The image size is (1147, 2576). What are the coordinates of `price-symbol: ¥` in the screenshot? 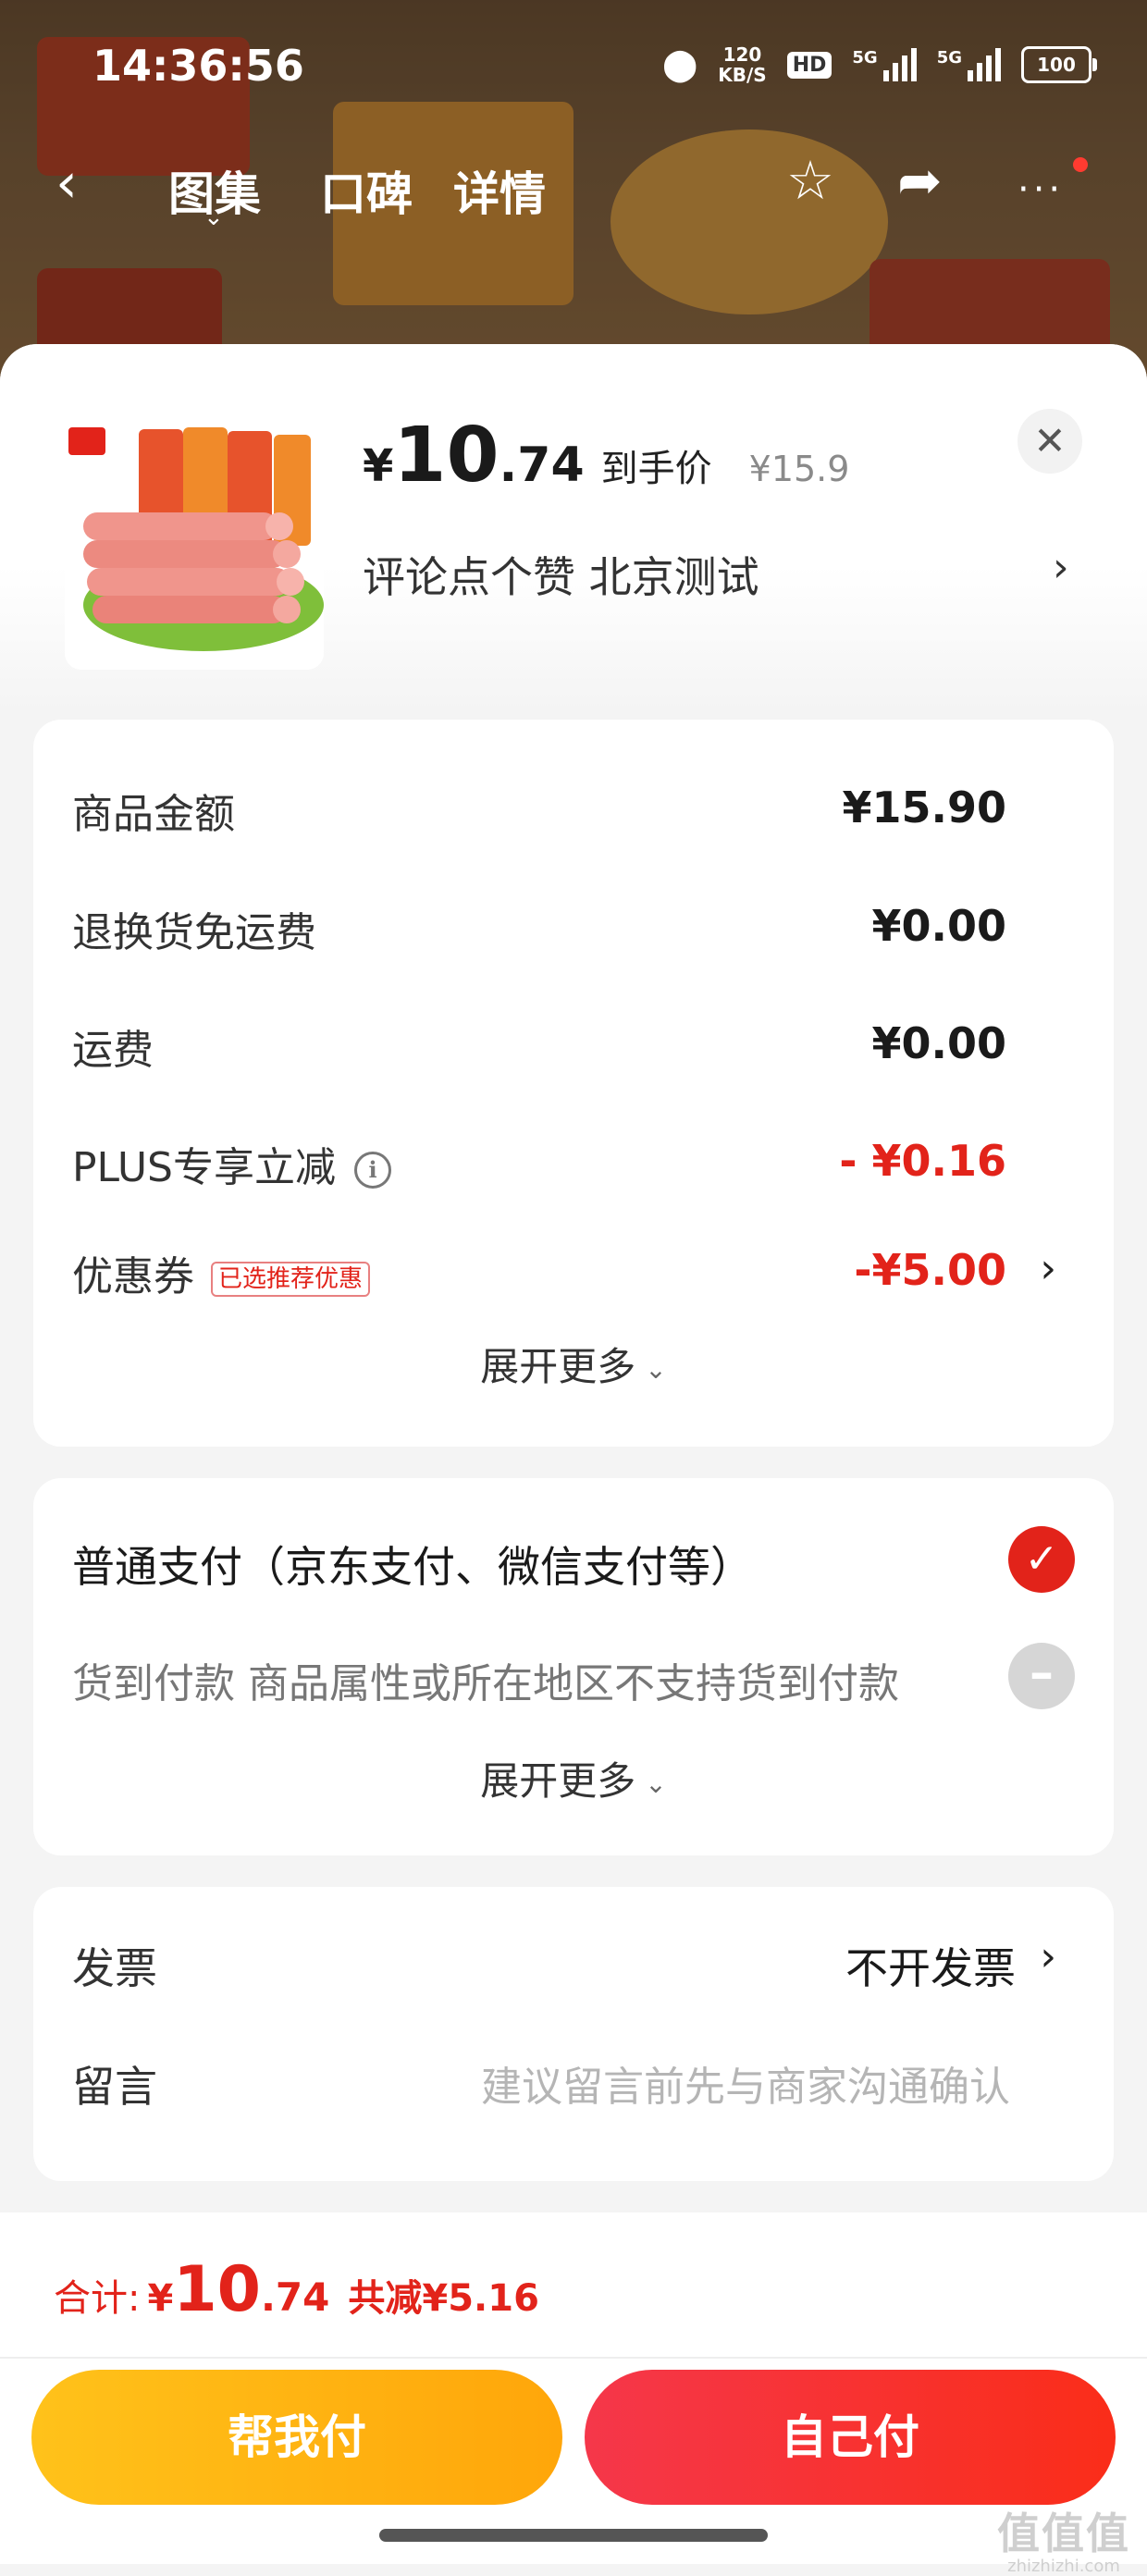 It's located at (379, 466).